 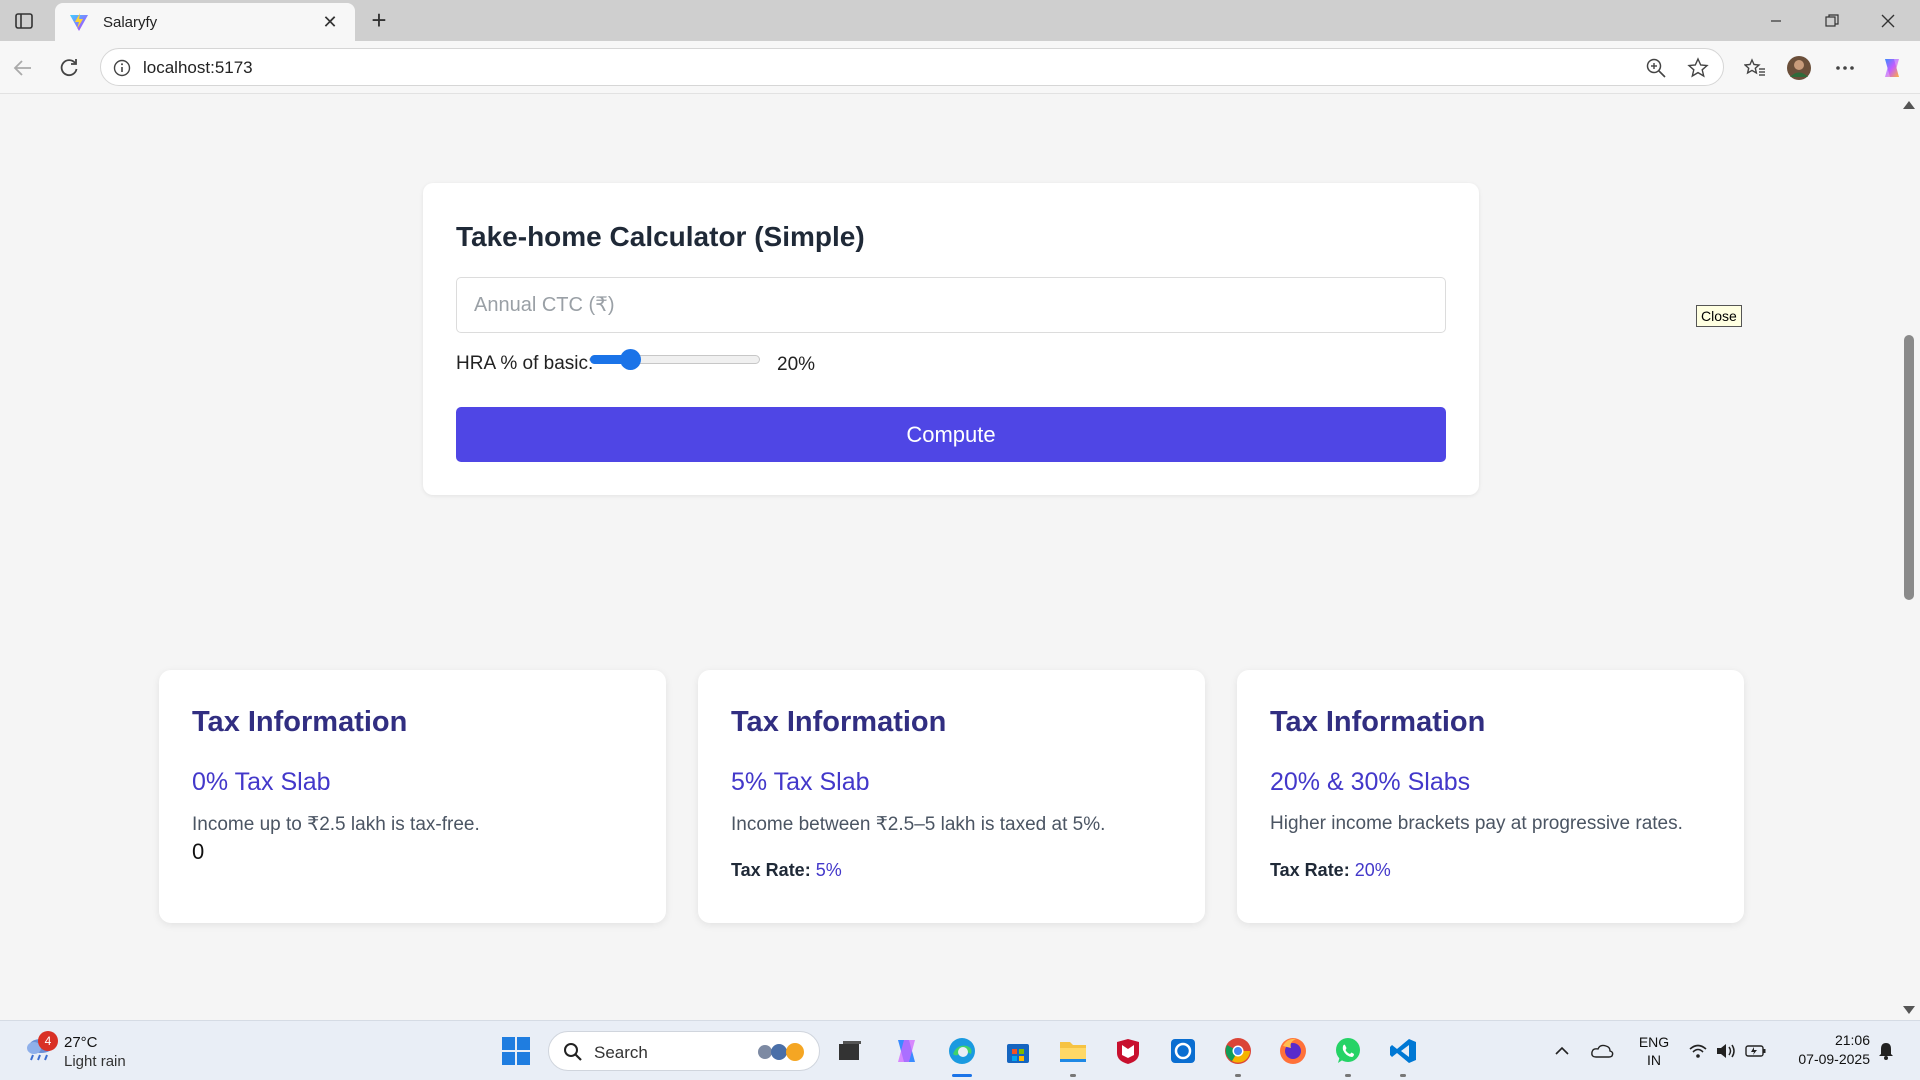 I want to click on chrome-icon, so click(x=1238, y=1055).